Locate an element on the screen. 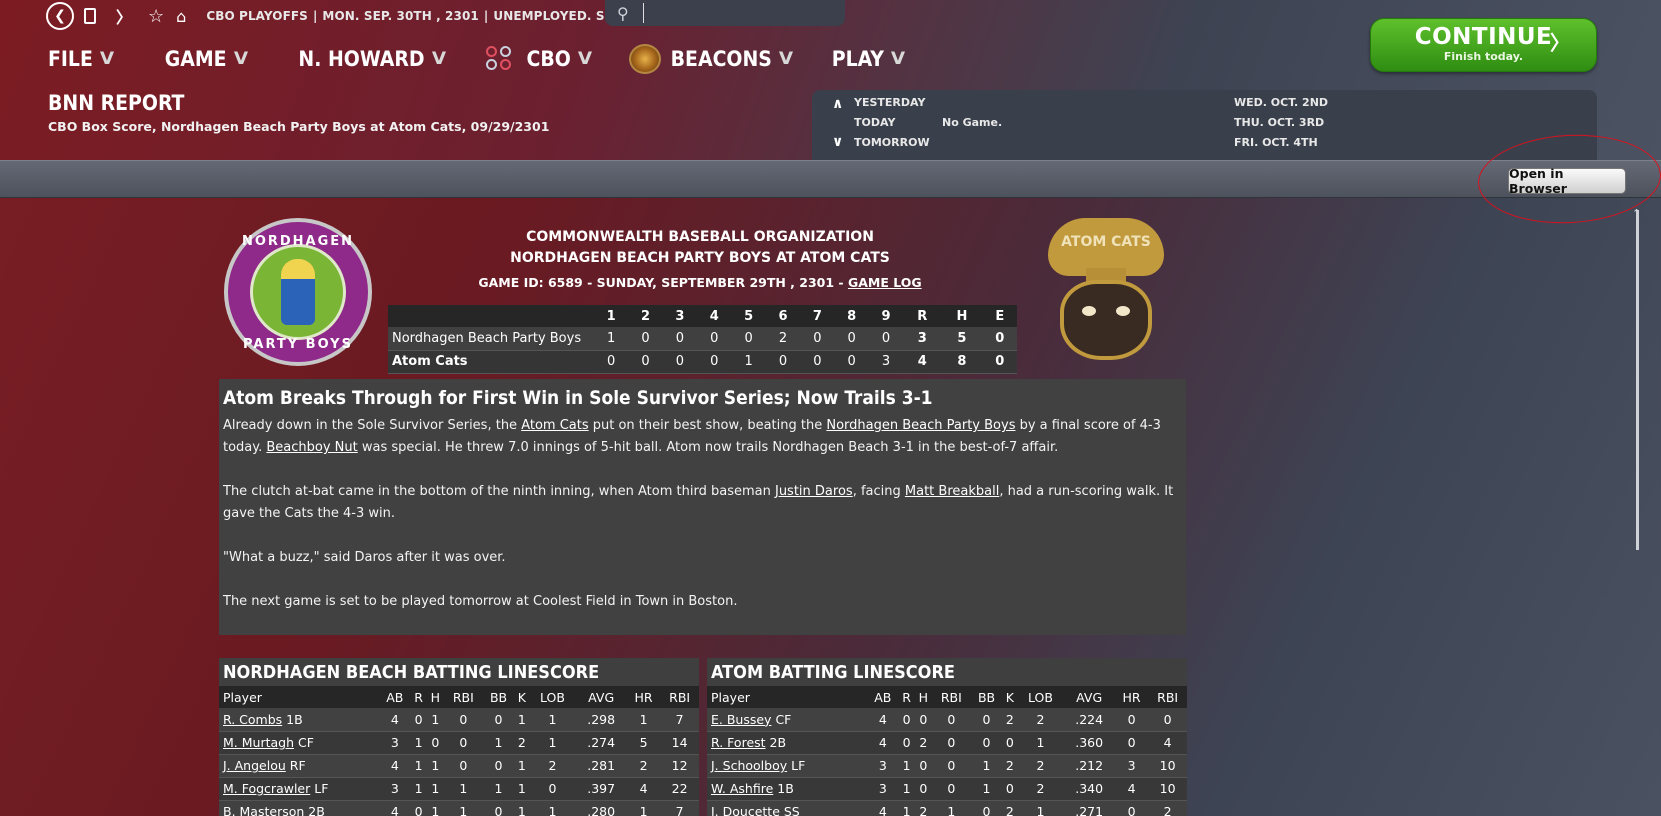  inning-header: 5 is located at coordinates (748, 316).